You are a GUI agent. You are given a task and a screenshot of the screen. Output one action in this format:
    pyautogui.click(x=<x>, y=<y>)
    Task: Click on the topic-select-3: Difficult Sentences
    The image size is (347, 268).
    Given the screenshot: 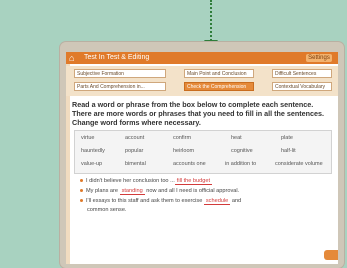 What is the action you would take?
    pyautogui.click(x=302, y=73)
    